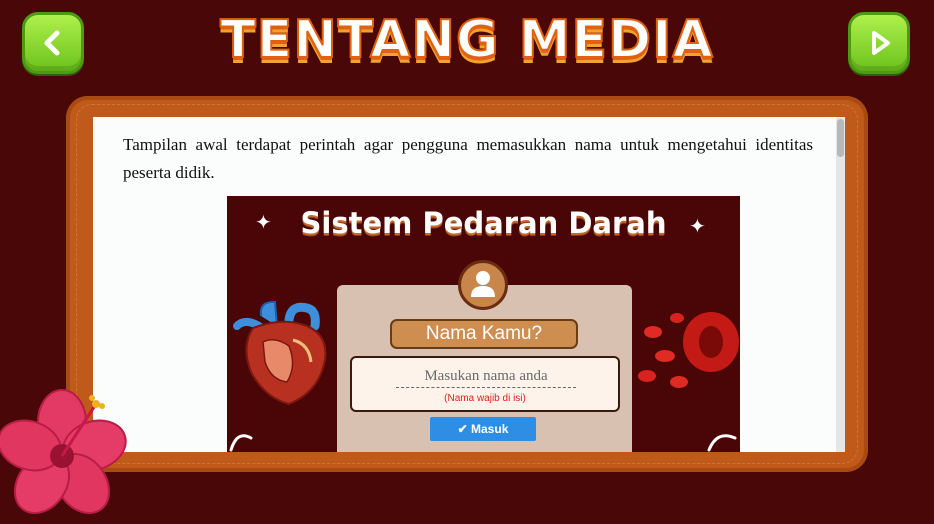  Describe the element at coordinates (485, 398) in the screenshot. I see `required-note: (Nama wajib di isi)` at that location.